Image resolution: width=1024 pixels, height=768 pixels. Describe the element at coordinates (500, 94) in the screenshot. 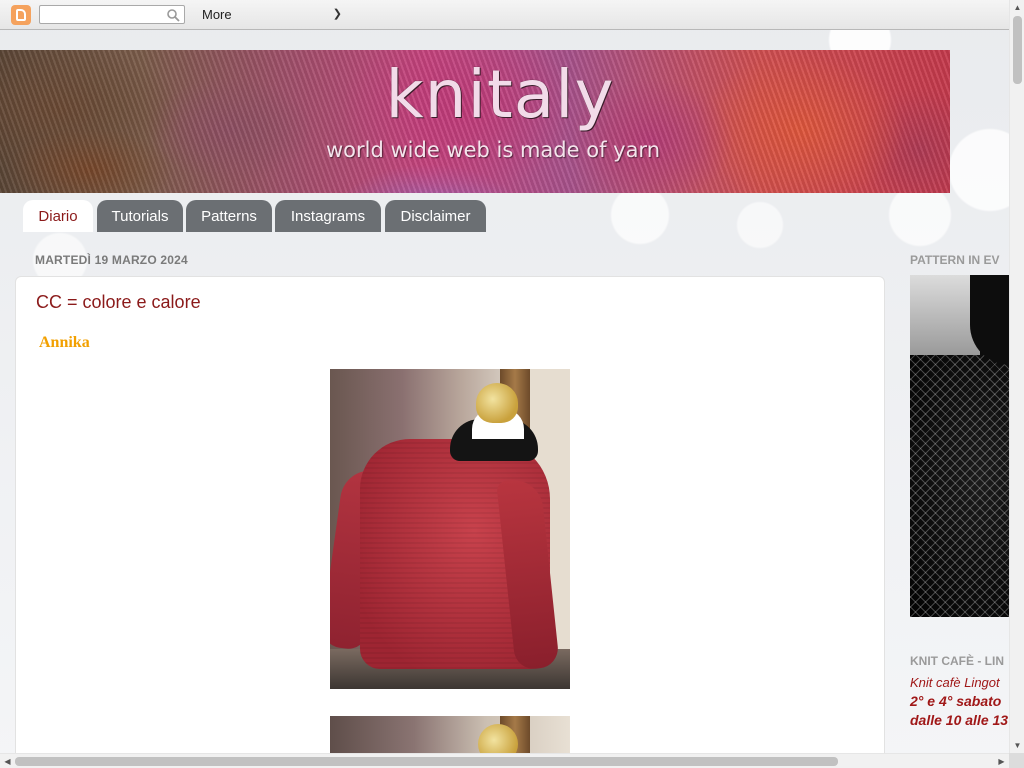

I see `blog-title: knitaly` at that location.